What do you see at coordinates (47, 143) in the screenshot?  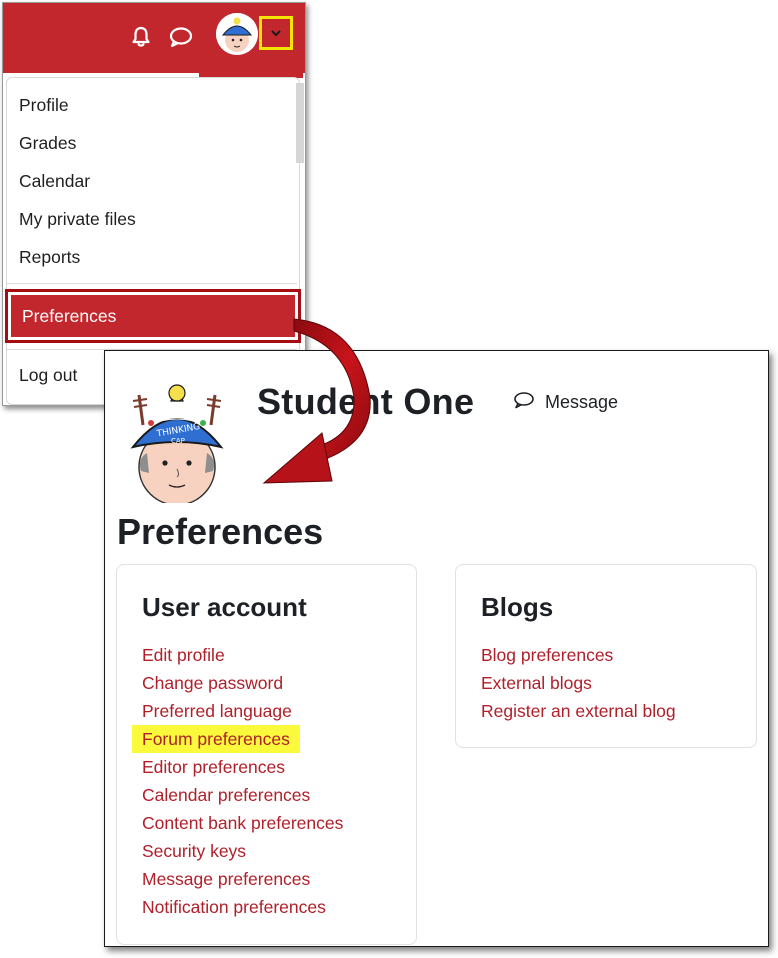 I see `menu-item-grades: Grades` at bounding box center [47, 143].